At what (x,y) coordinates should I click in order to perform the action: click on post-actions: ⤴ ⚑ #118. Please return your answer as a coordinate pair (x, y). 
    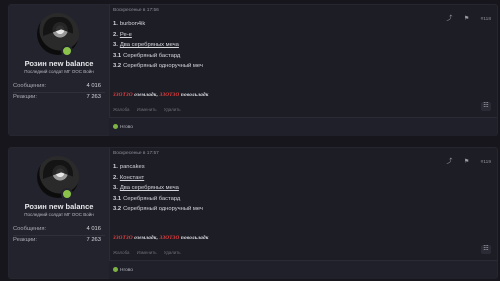
    Looking at the image, I should click on (465, 14).